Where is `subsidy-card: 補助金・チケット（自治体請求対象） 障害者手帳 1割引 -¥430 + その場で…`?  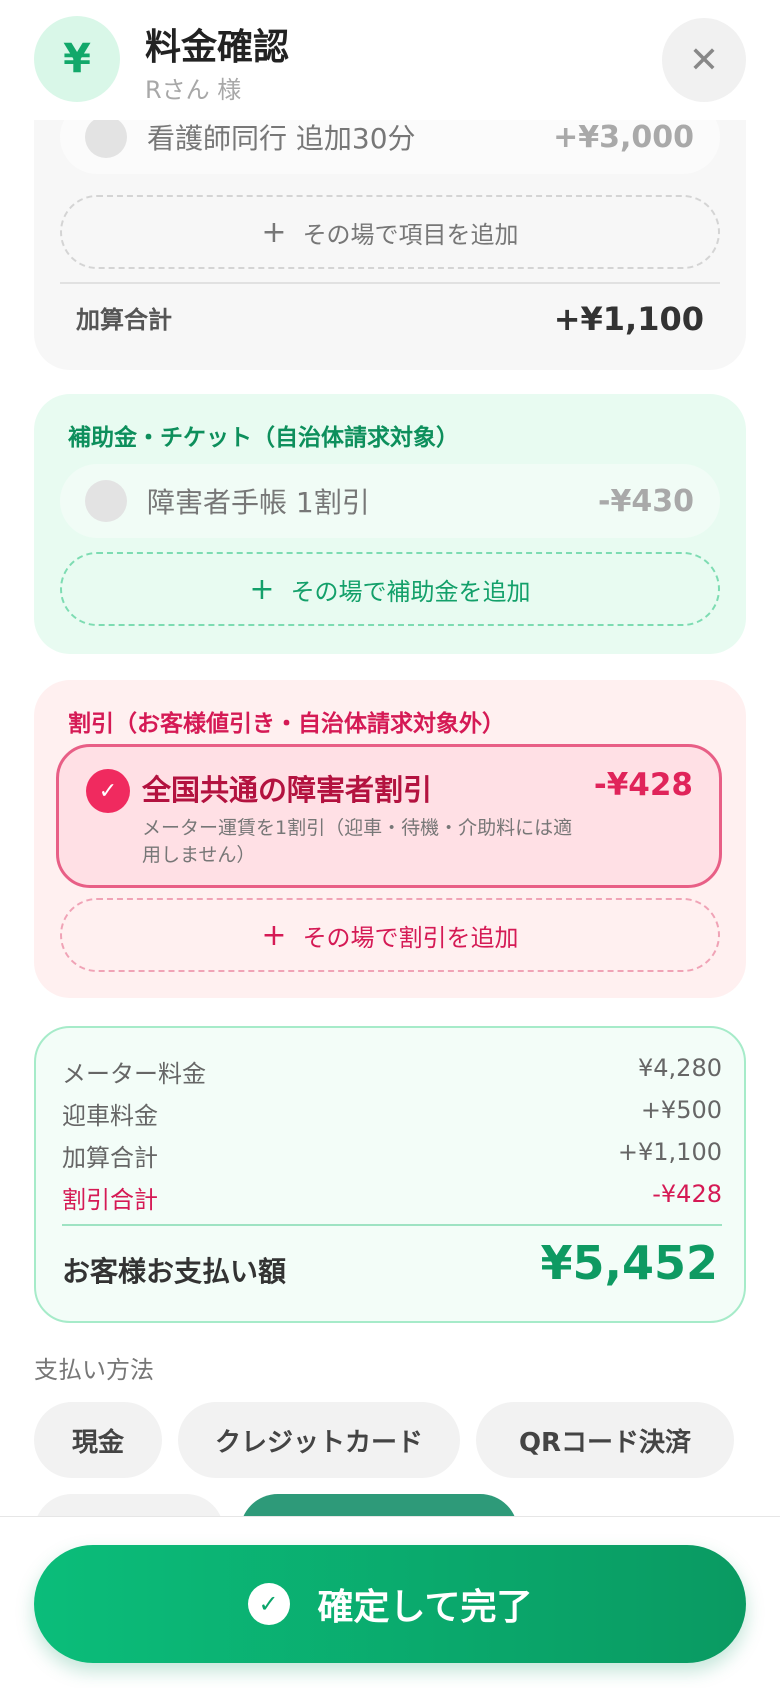
subsidy-card: 補助金・チケット（自治体請求対象） 障害者手帳 1割引 -¥430 + その場で… is located at coordinates (390, 524).